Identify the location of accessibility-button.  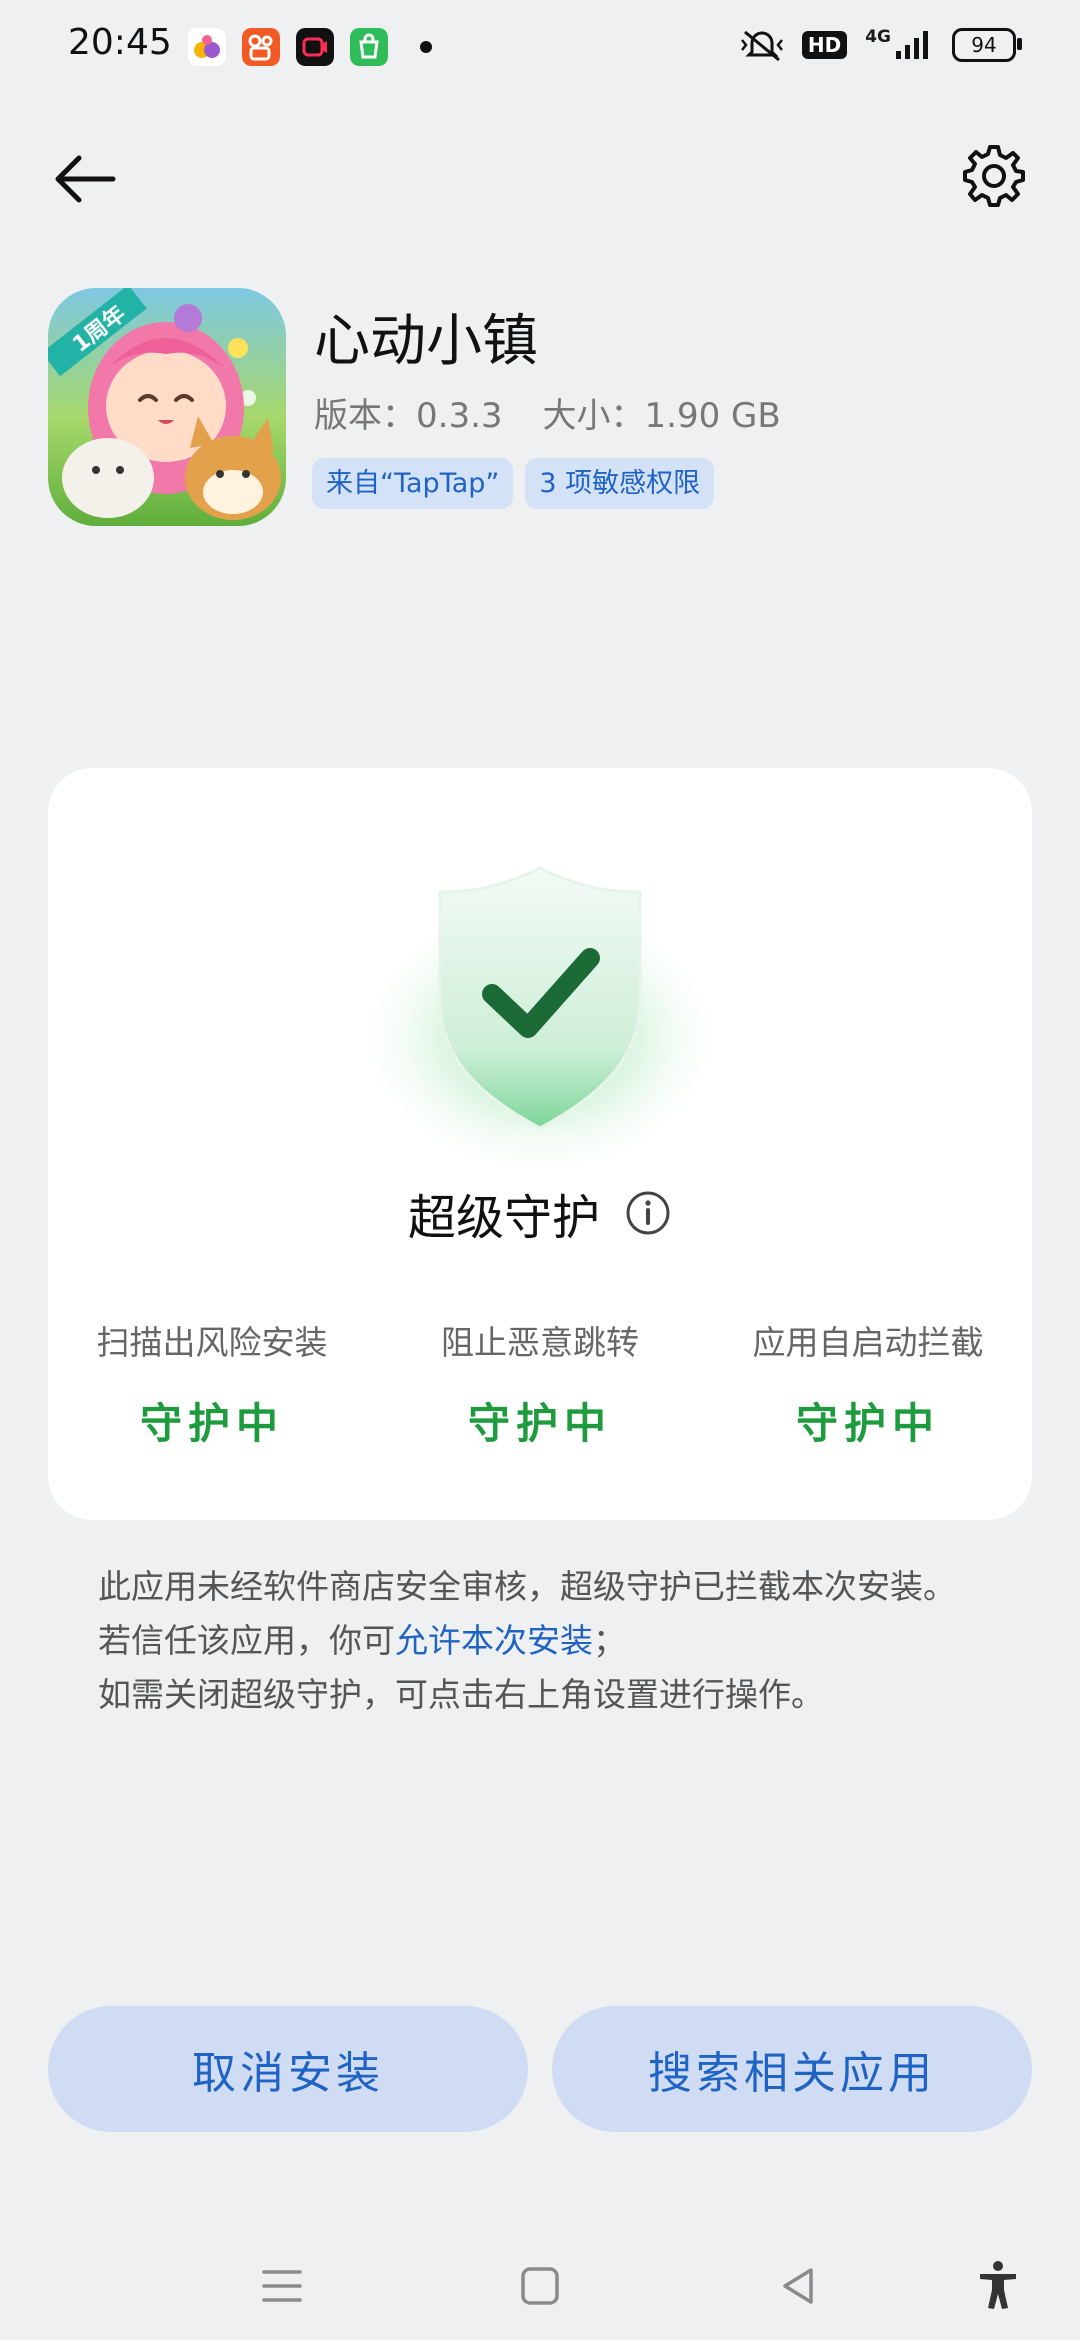
(998, 2286).